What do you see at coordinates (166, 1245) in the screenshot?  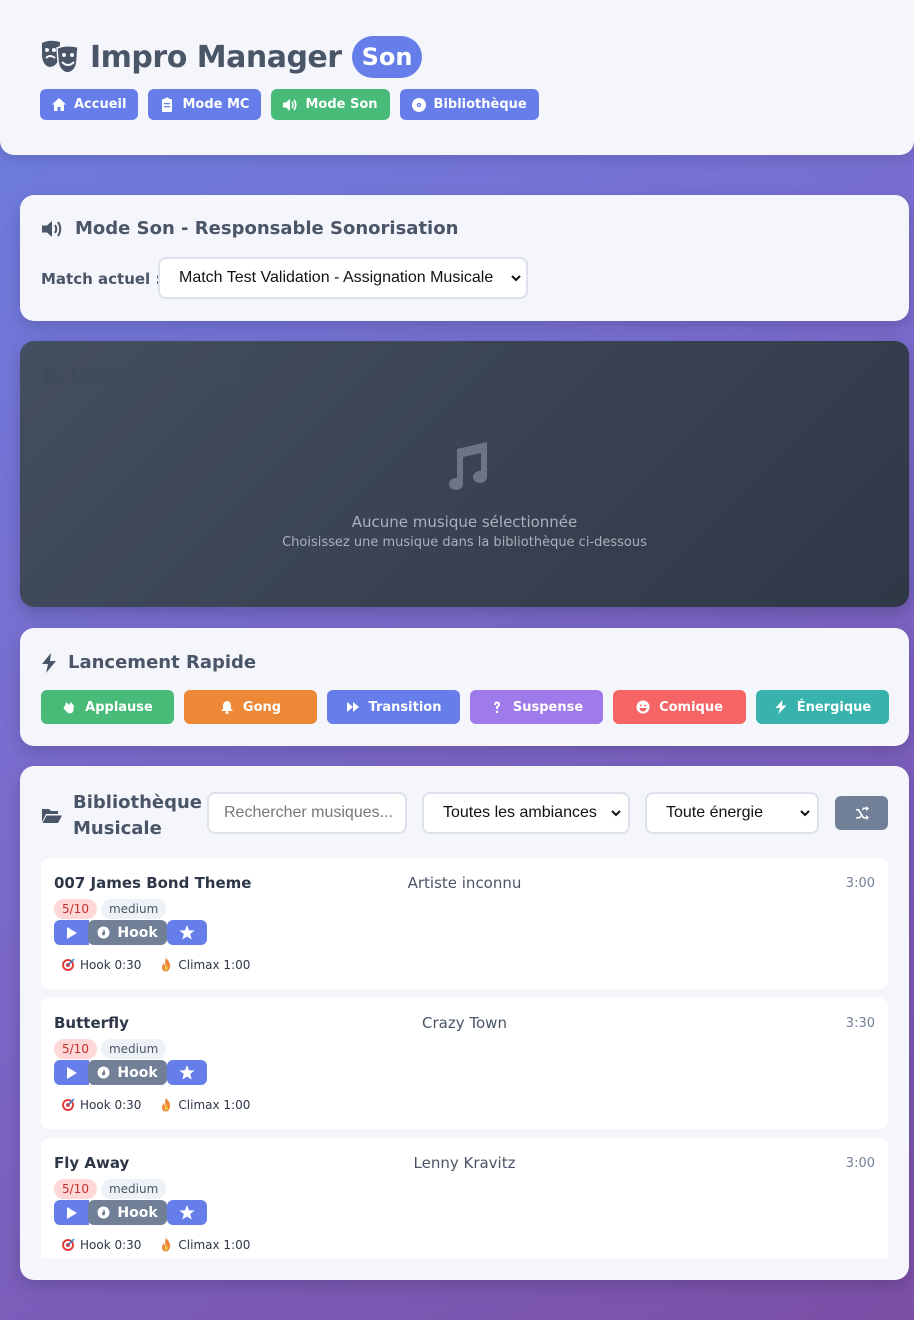 I see `flame-icon` at bounding box center [166, 1245].